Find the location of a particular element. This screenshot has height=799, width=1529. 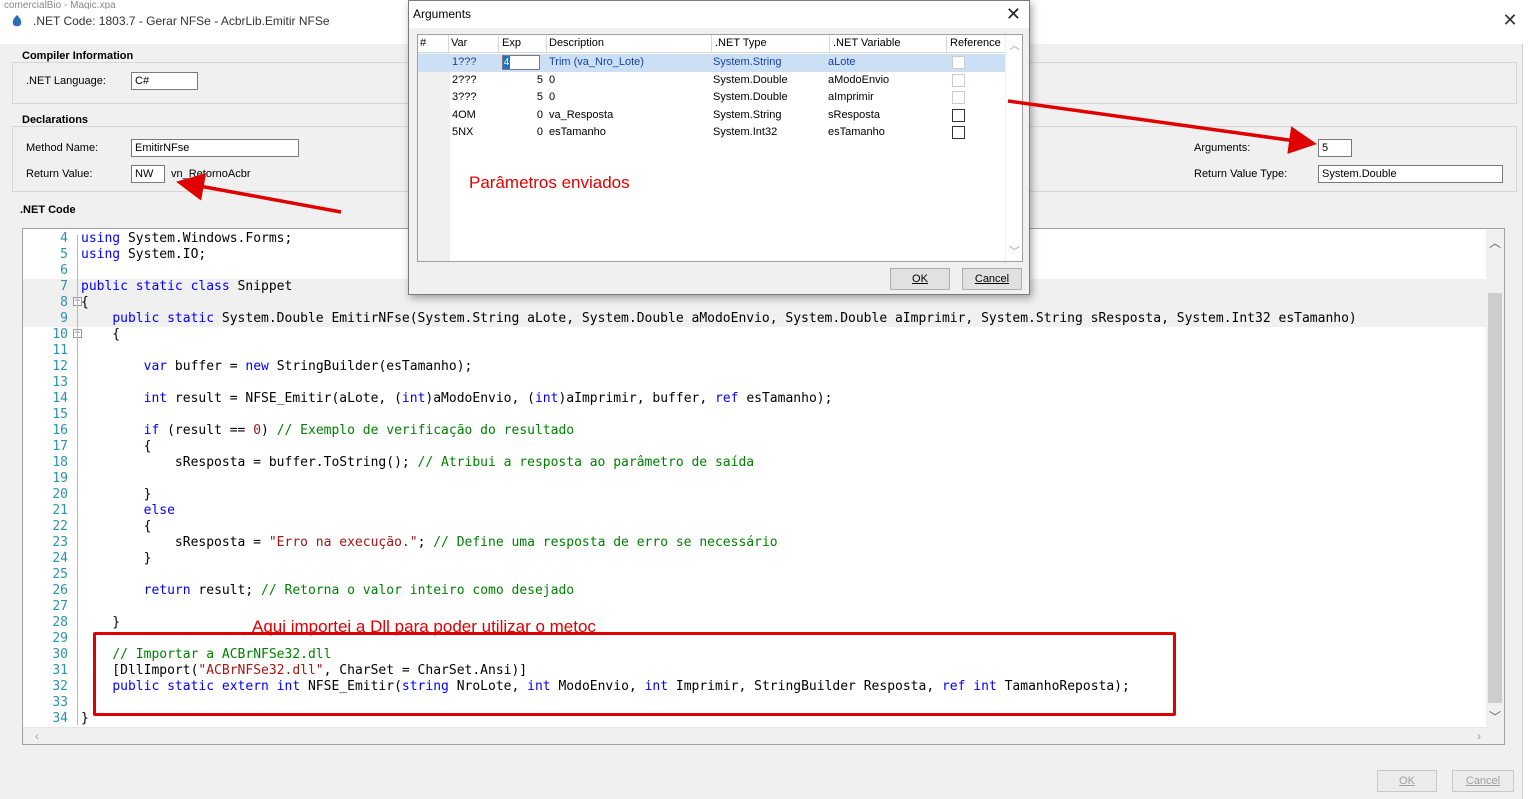

code-line: 24 } is located at coordinates (755, 559).